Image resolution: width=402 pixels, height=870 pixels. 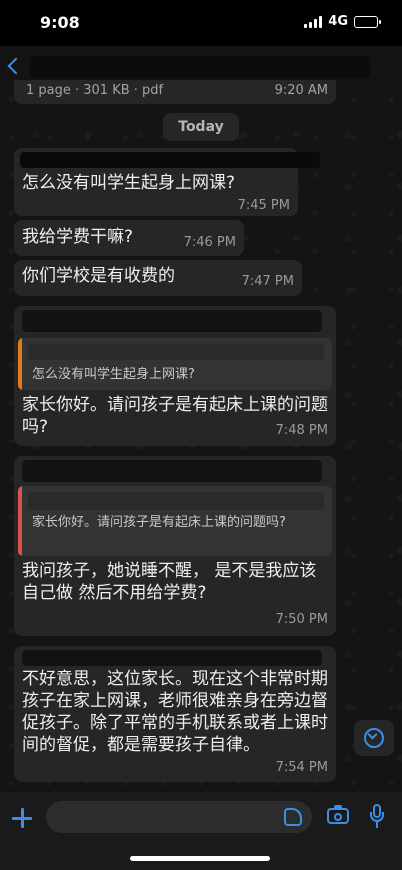 I want to click on sticker-icon, so click(x=293, y=817).